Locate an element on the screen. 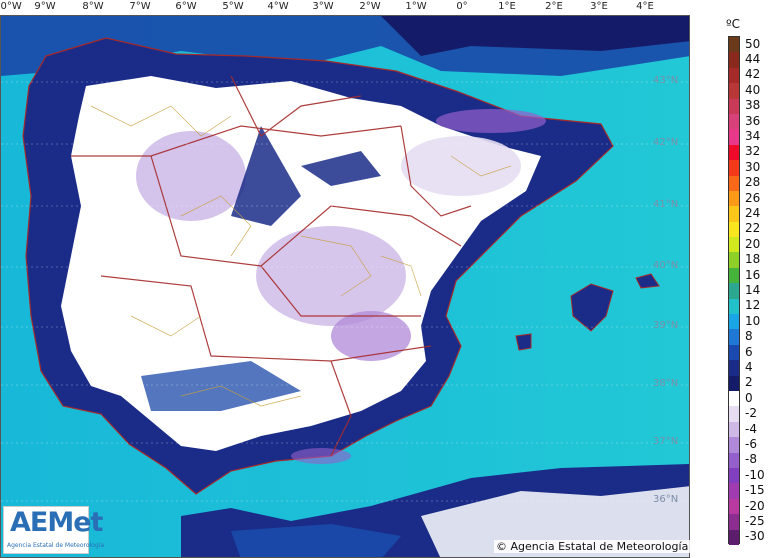  longitude-label: 3°E is located at coordinates (599, 6).